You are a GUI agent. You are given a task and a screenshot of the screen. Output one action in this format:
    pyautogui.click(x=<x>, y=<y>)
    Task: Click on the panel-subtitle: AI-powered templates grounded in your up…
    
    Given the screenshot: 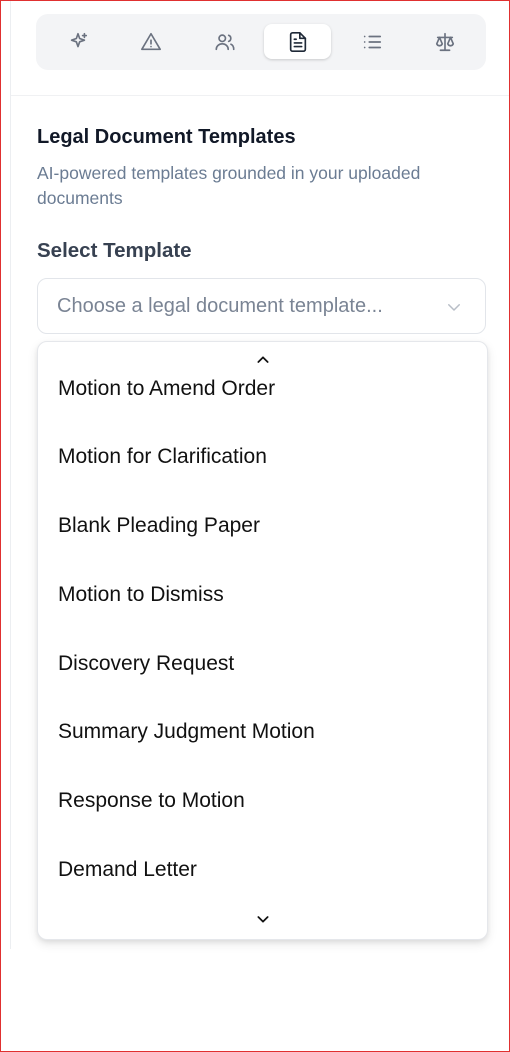 What is the action you would take?
    pyautogui.click(x=229, y=185)
    